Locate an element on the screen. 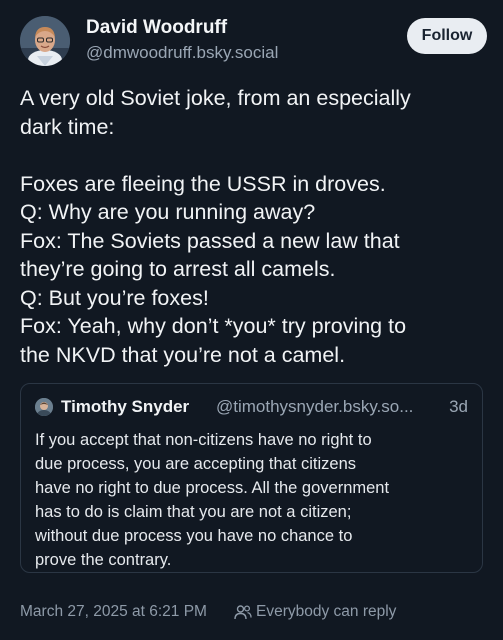 The height and width of the screenshot is (640, 503). author-avatar-image is located at coordinates (45, 41).